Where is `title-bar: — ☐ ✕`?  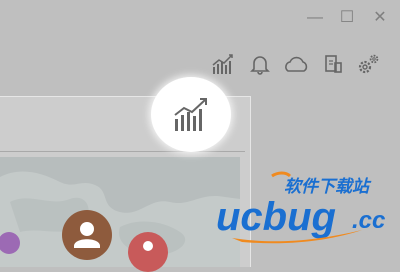
title-bar: — ☐ ✕ is located at coordinates (200, 19).